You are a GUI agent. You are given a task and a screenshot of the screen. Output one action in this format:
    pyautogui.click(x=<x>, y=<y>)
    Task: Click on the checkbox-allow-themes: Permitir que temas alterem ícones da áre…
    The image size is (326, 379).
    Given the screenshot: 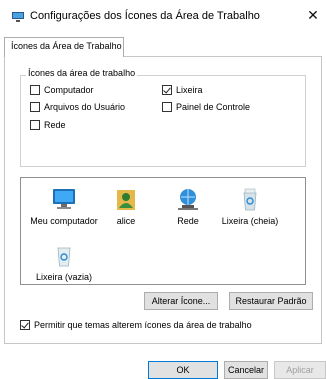 What is the action you would take?
    pyautogui.click(x=136, y=325)
    